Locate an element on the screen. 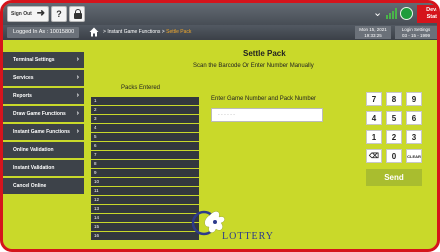  home-icon is located at coordinates (94, 32).